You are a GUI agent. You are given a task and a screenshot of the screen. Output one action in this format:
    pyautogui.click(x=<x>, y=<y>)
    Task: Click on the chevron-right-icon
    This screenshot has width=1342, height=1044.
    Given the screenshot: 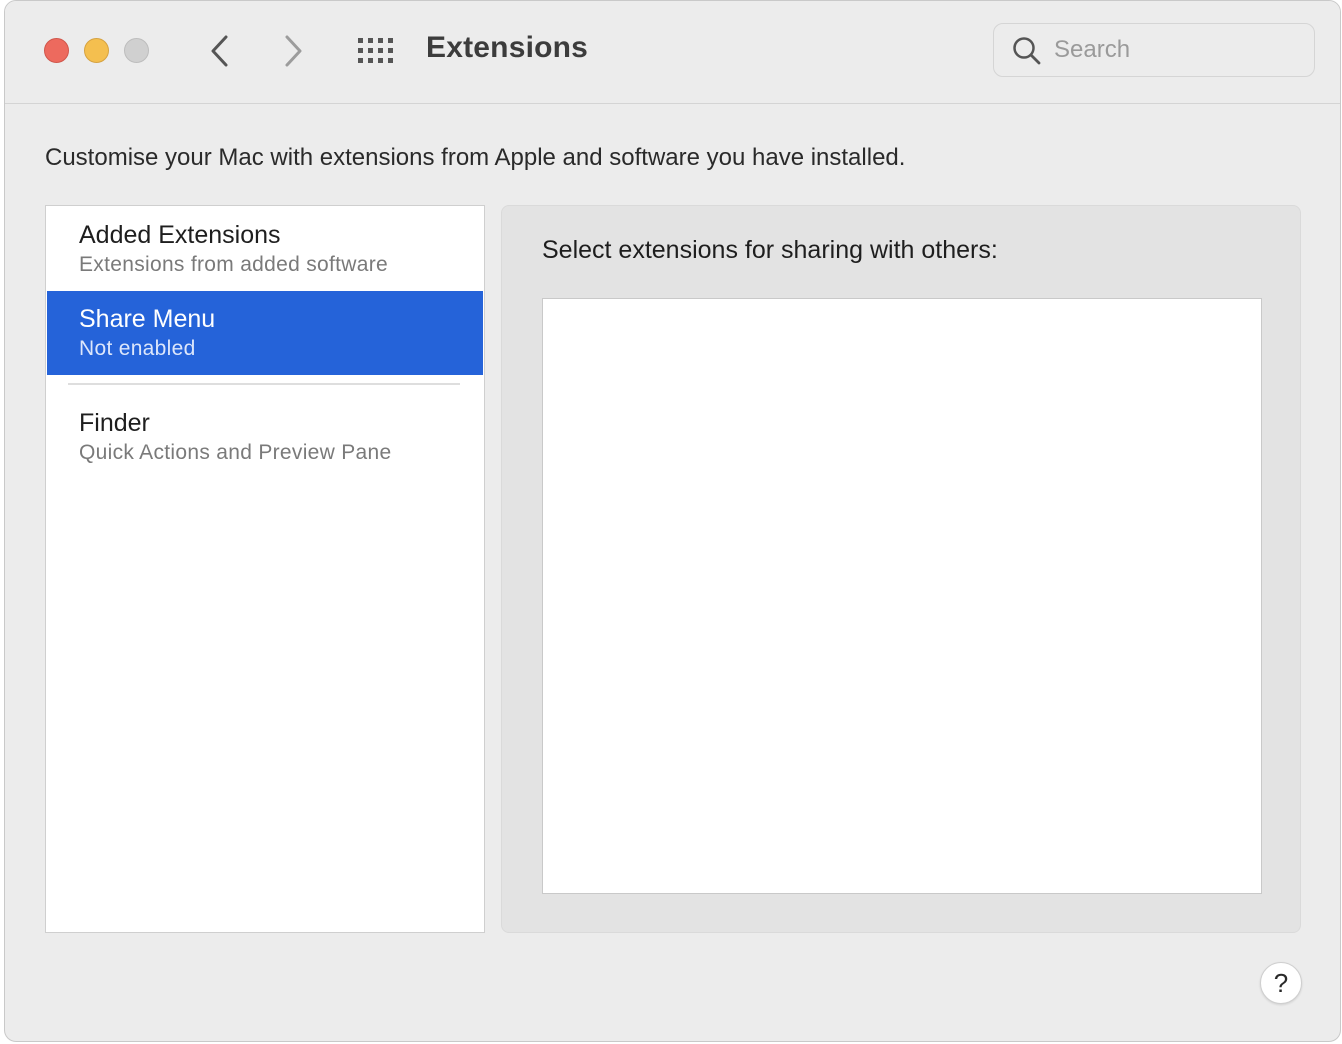 What is the action you would take?
    pyautogui.click(x=293, y=51)
    